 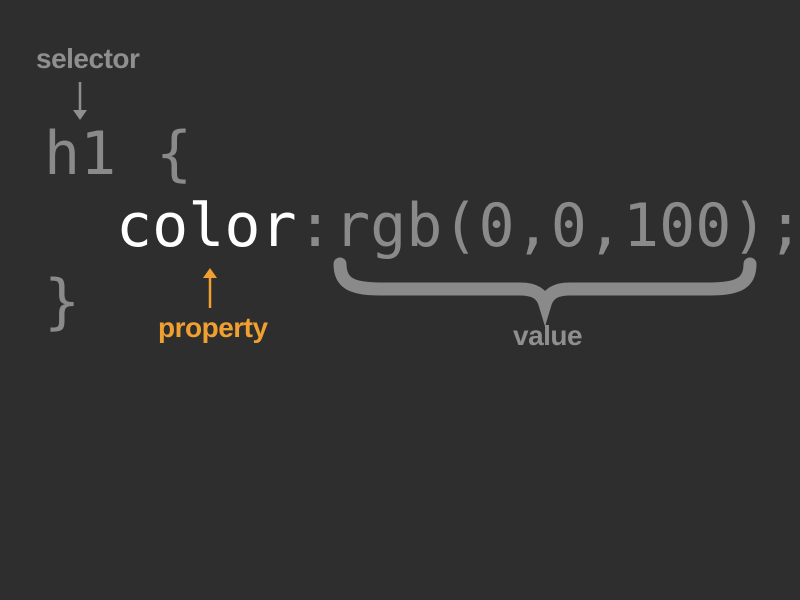 What do you see at coordinates (174, 154) in the screenshot?
I see `open-brace: {` at bounding box center [174, 154].